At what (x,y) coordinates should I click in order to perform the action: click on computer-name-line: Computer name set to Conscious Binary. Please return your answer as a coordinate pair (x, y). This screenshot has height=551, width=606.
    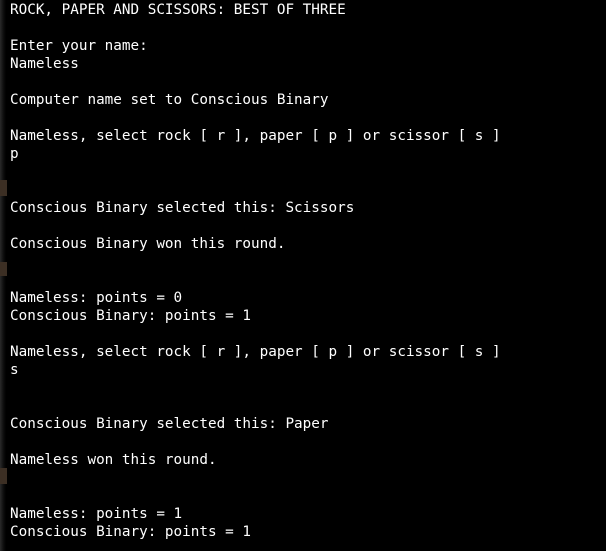
    Looking at the image, I should click on (169, 100).